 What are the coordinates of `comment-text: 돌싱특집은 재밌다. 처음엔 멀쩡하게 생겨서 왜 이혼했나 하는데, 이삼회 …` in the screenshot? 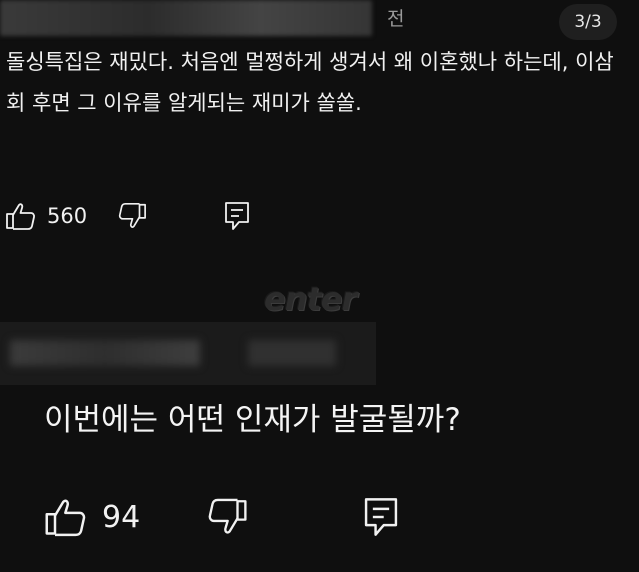 It's located at (310, 82).